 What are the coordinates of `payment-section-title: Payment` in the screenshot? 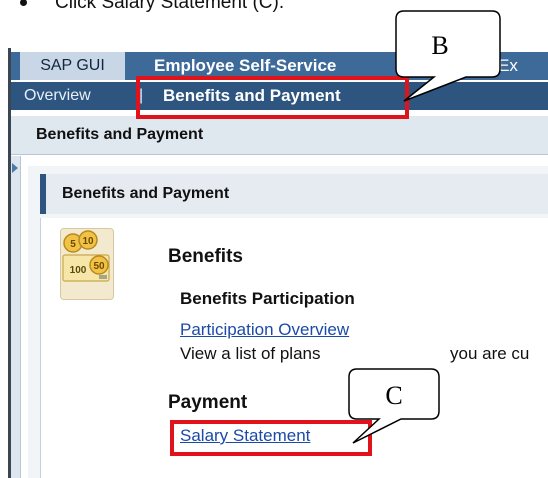 It's located at (208, 402).